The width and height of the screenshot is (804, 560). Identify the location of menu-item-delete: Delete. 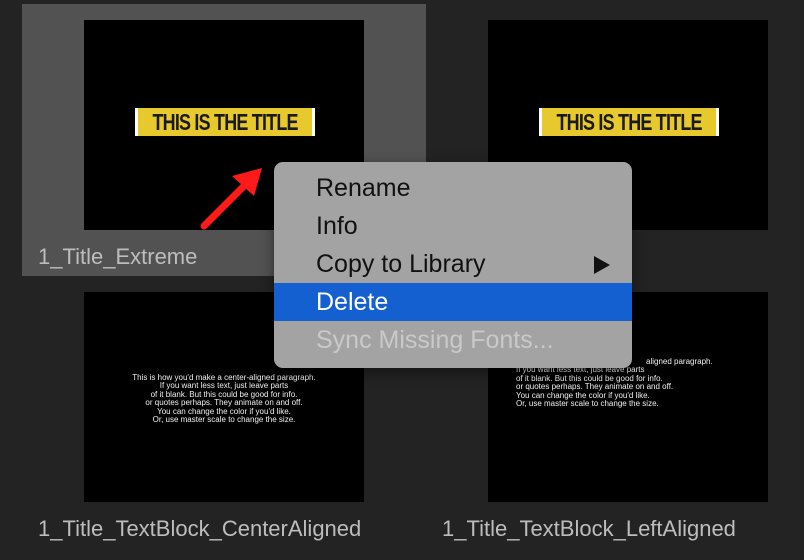
(453, 302).